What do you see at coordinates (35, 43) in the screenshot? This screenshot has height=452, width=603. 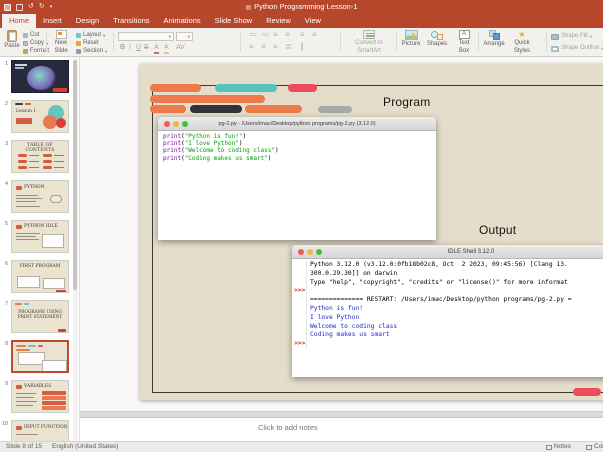 I see `copy-button: Copy ▾` at bounding box center [35, 43].